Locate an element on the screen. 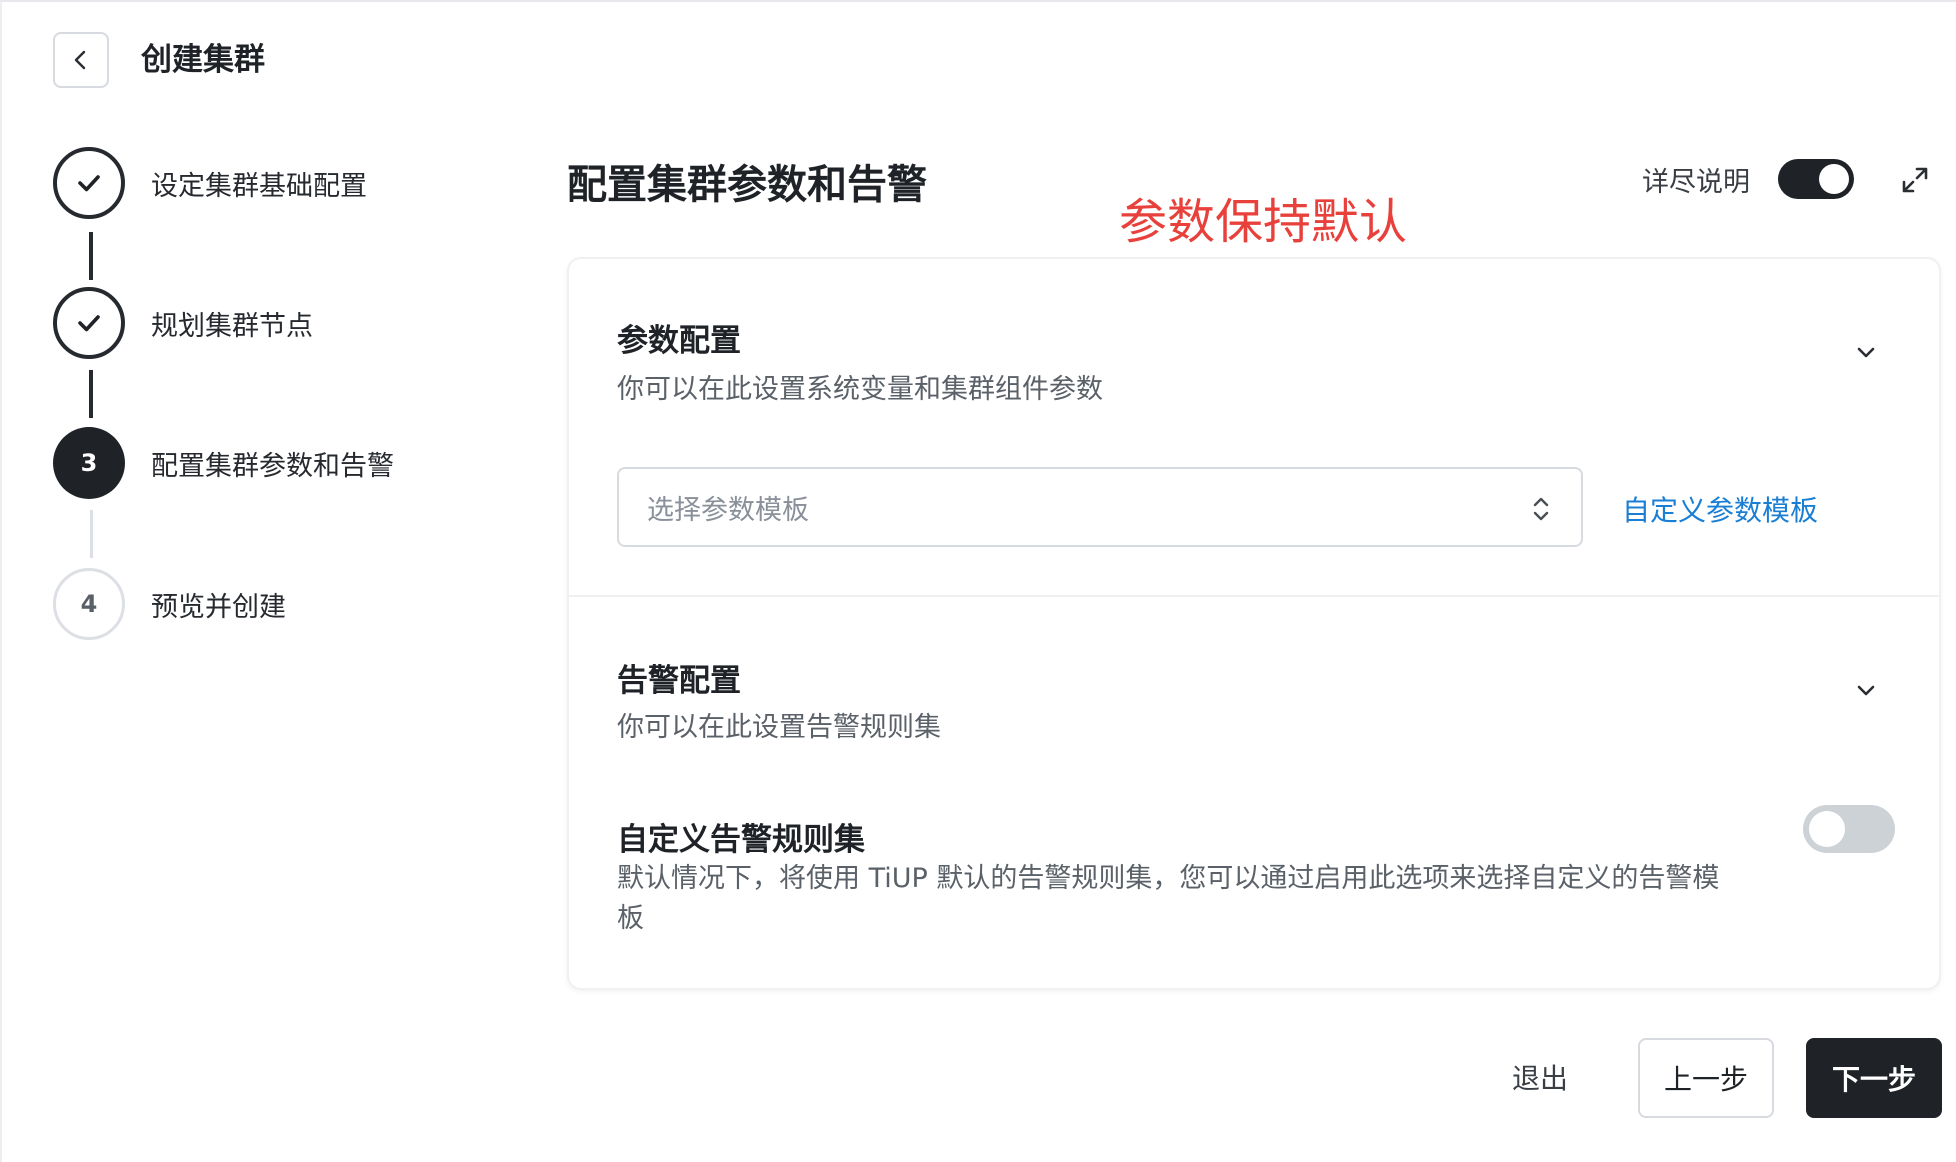 This screenshot has height=1162, width=1956. step-2: 规划集群节点 is located at coordinates (183, 323).